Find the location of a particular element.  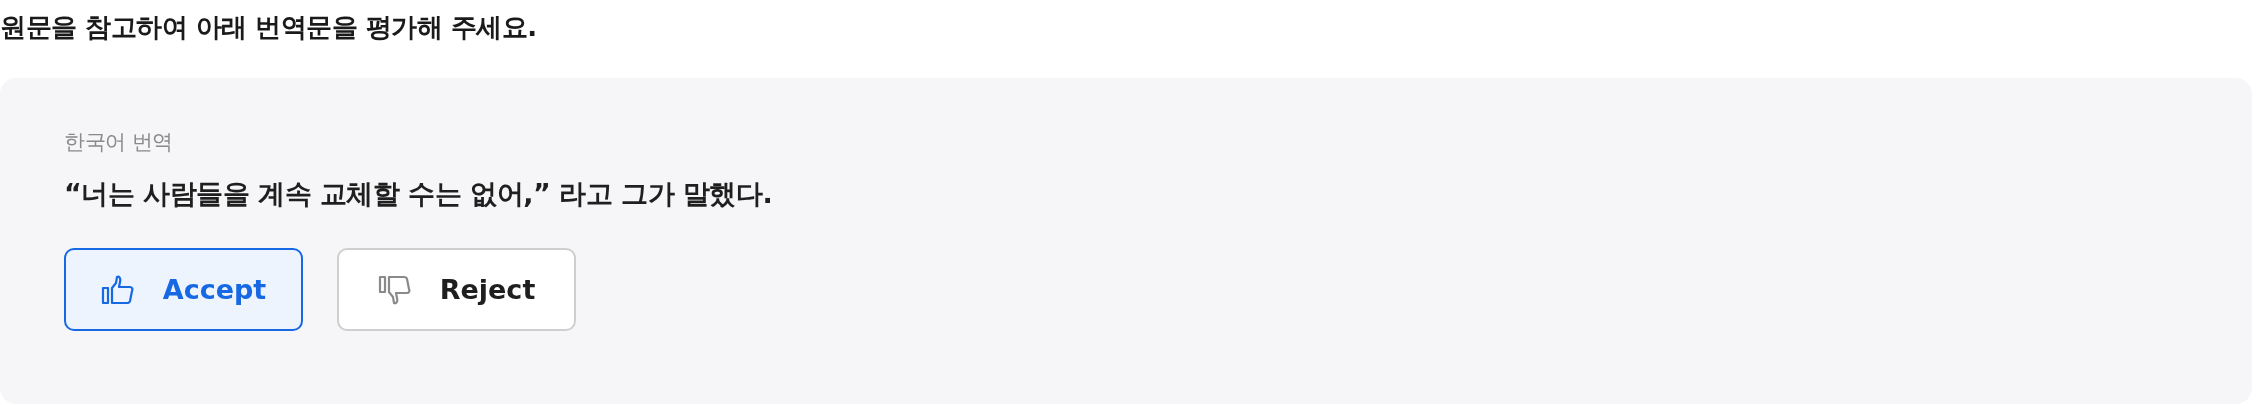

instruction-text: 원문을 참고하여 아래 번역문을 평가해 주세요. is located at coordinates (269, 27).